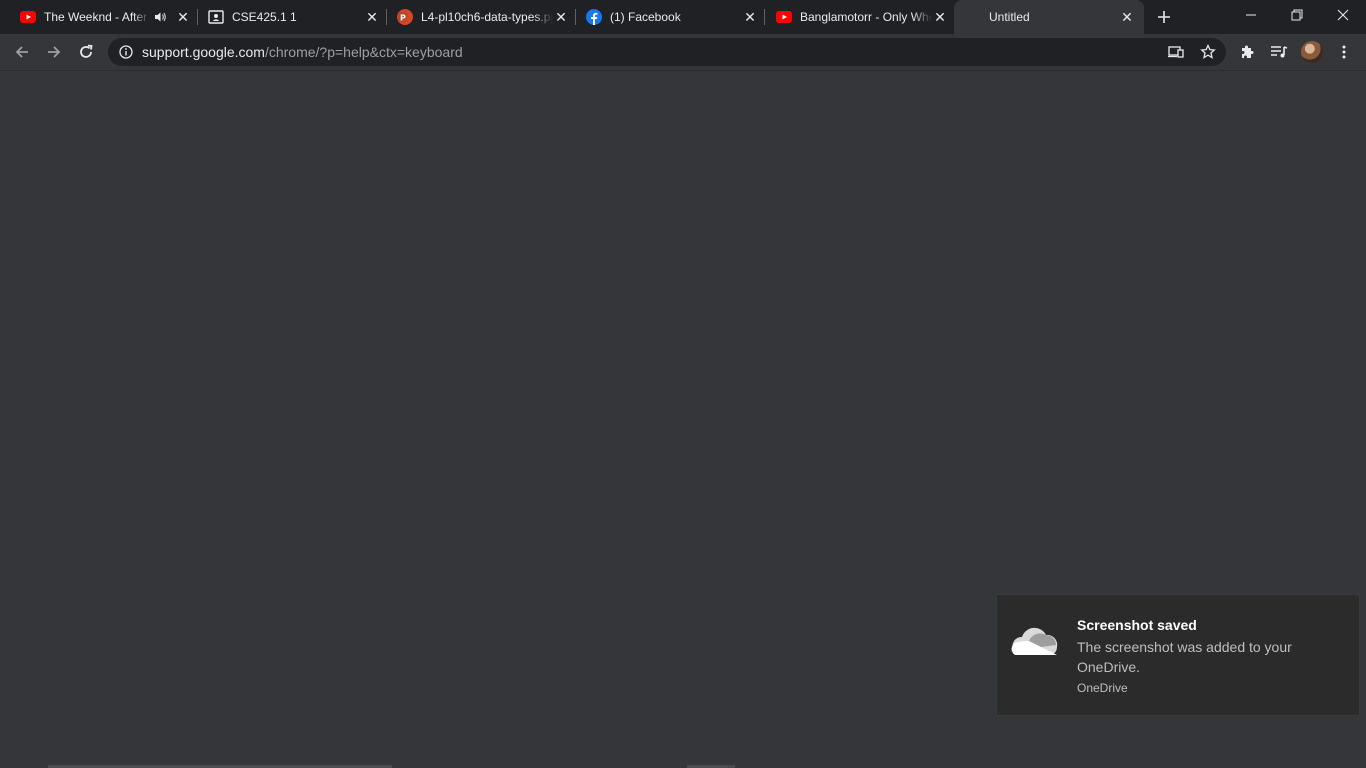 This screenshot has height=768, width=1366. What do you see at coordinates (645, 17) in the screenshot?
I see `tab-title: (1) Facebook` at bounding box center [645, 17].